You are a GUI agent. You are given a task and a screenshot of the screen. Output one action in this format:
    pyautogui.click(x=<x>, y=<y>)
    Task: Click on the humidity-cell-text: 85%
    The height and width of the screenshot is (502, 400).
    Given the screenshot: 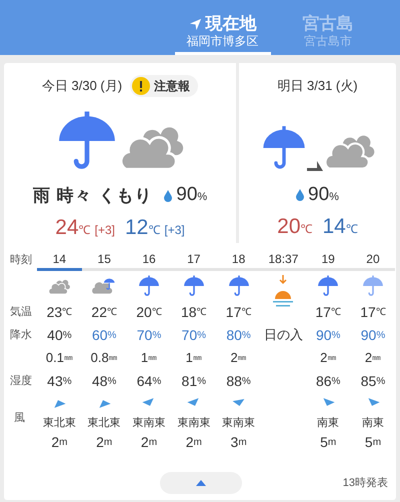 What is the action you would take?
    pyautogui.click(x=373, y=381)
    